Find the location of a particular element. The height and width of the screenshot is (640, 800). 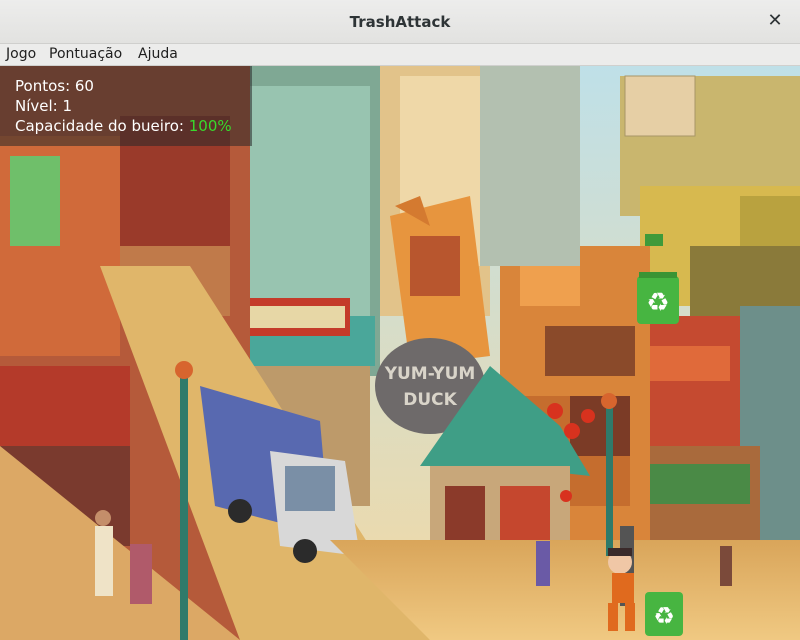

menu-jogo: Jogo is located at coordinates (21, 54).